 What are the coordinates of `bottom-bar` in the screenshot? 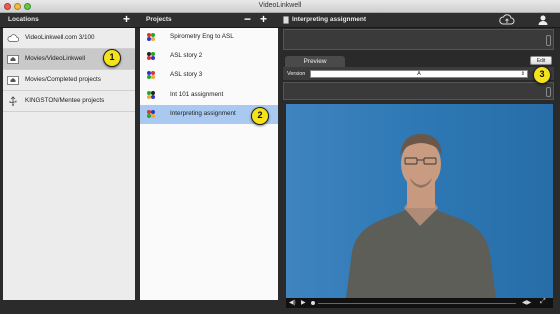 It's located at (140, 307).